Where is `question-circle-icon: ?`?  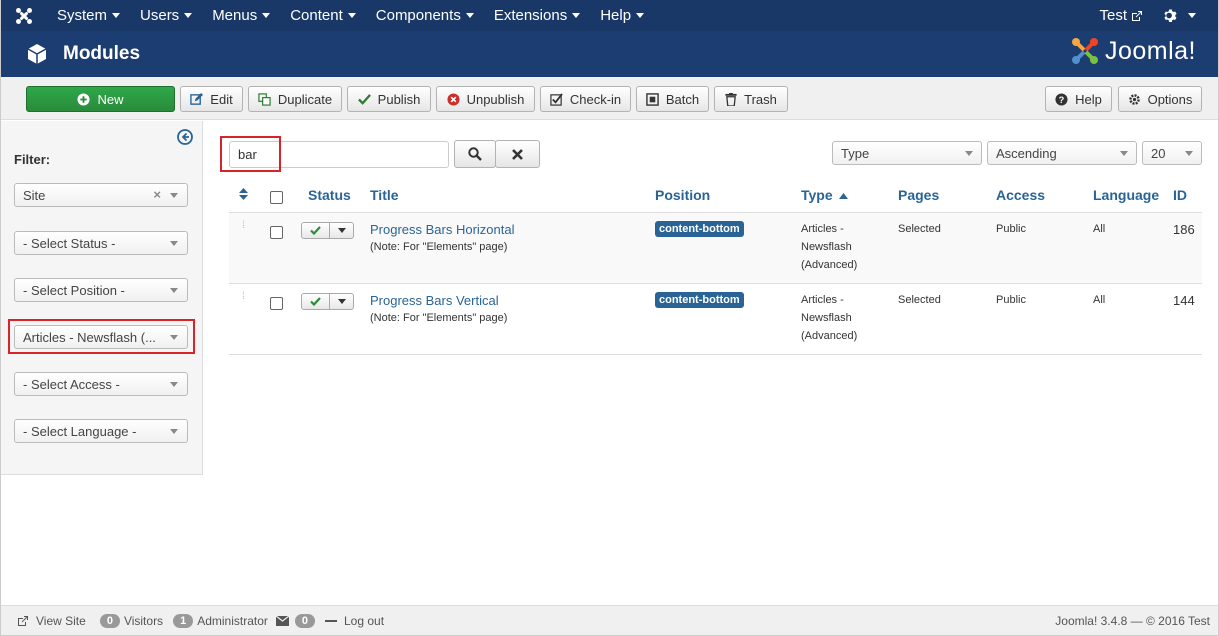 question-circle-icon: ? is located at coordinates (1061, 99).